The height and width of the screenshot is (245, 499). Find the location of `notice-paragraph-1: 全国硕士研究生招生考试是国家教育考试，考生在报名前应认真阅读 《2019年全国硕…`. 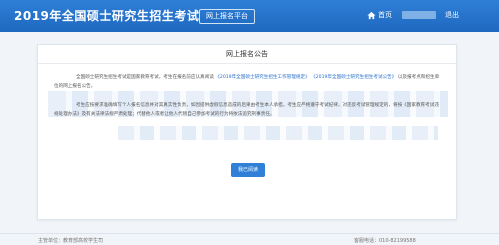

notice-paragraph-1: 全国硕士研究生招生考试是国家教育考试，考生在报名前应认真阅读 《2019年全国硕… is located at coordinates (248, 82).